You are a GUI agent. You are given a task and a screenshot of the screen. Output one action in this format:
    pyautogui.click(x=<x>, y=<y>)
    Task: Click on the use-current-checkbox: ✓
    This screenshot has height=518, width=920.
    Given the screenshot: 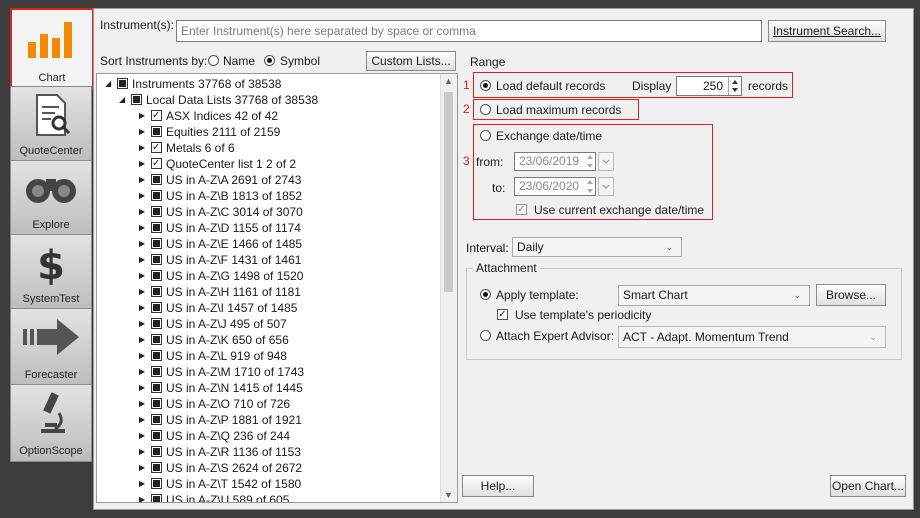 What is the action you would take?
    pyautogui.click(x=521, y=209)
    